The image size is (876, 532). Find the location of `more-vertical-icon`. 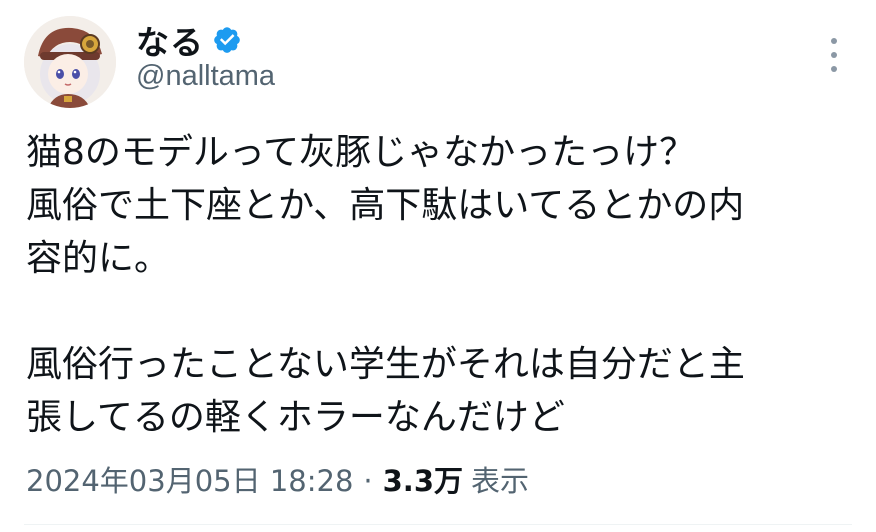

more-vertical-icon is located at coordinates (834, 55).